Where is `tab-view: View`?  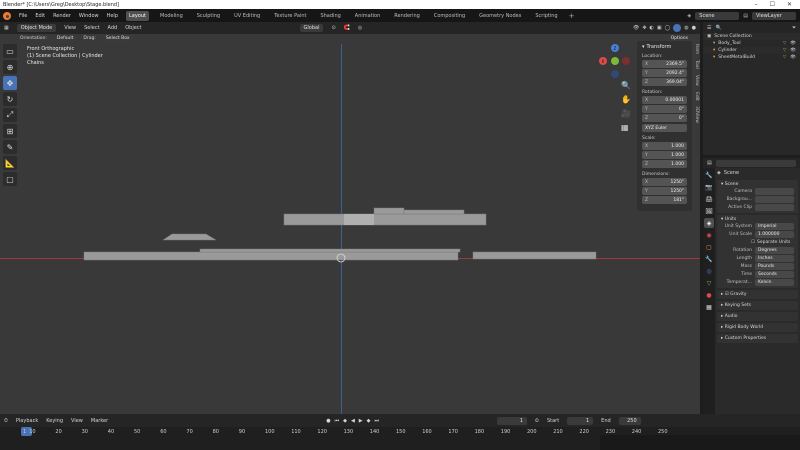 tab-view: View is located at coordinates (696, 80).